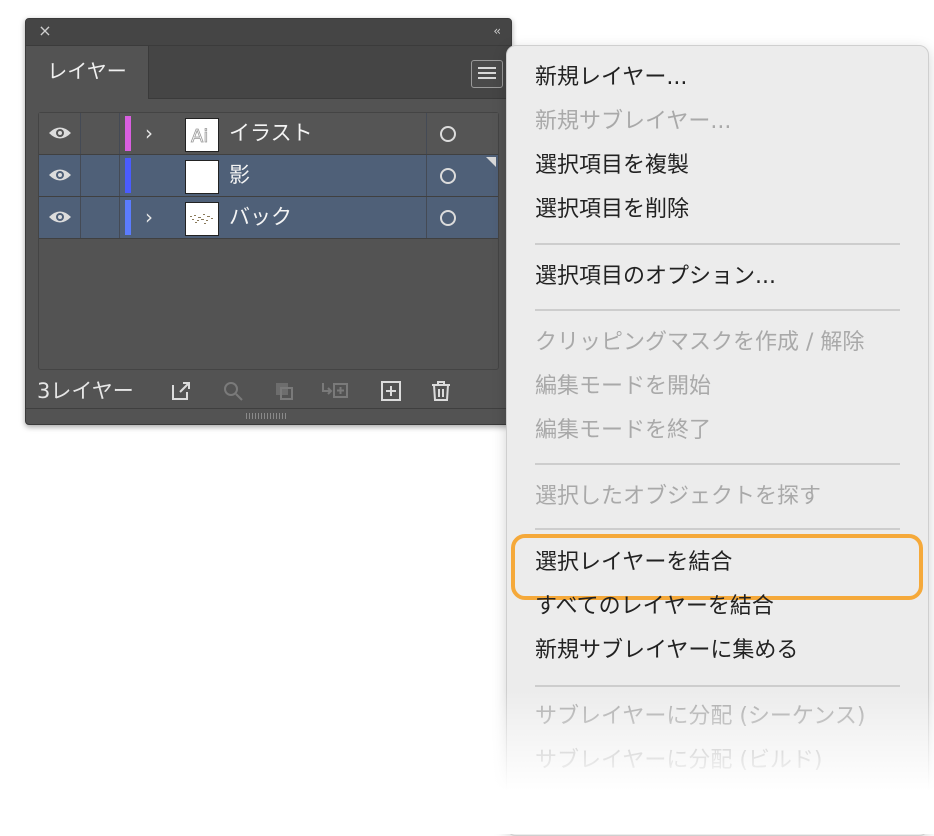 The height and width of the screenshot is (836, 934). Describe the element at coordinates (700, 716) in the screenshot. I see `menu-item-release-sequence: サブレイヤーに分配 (シーケンス)` at that location.